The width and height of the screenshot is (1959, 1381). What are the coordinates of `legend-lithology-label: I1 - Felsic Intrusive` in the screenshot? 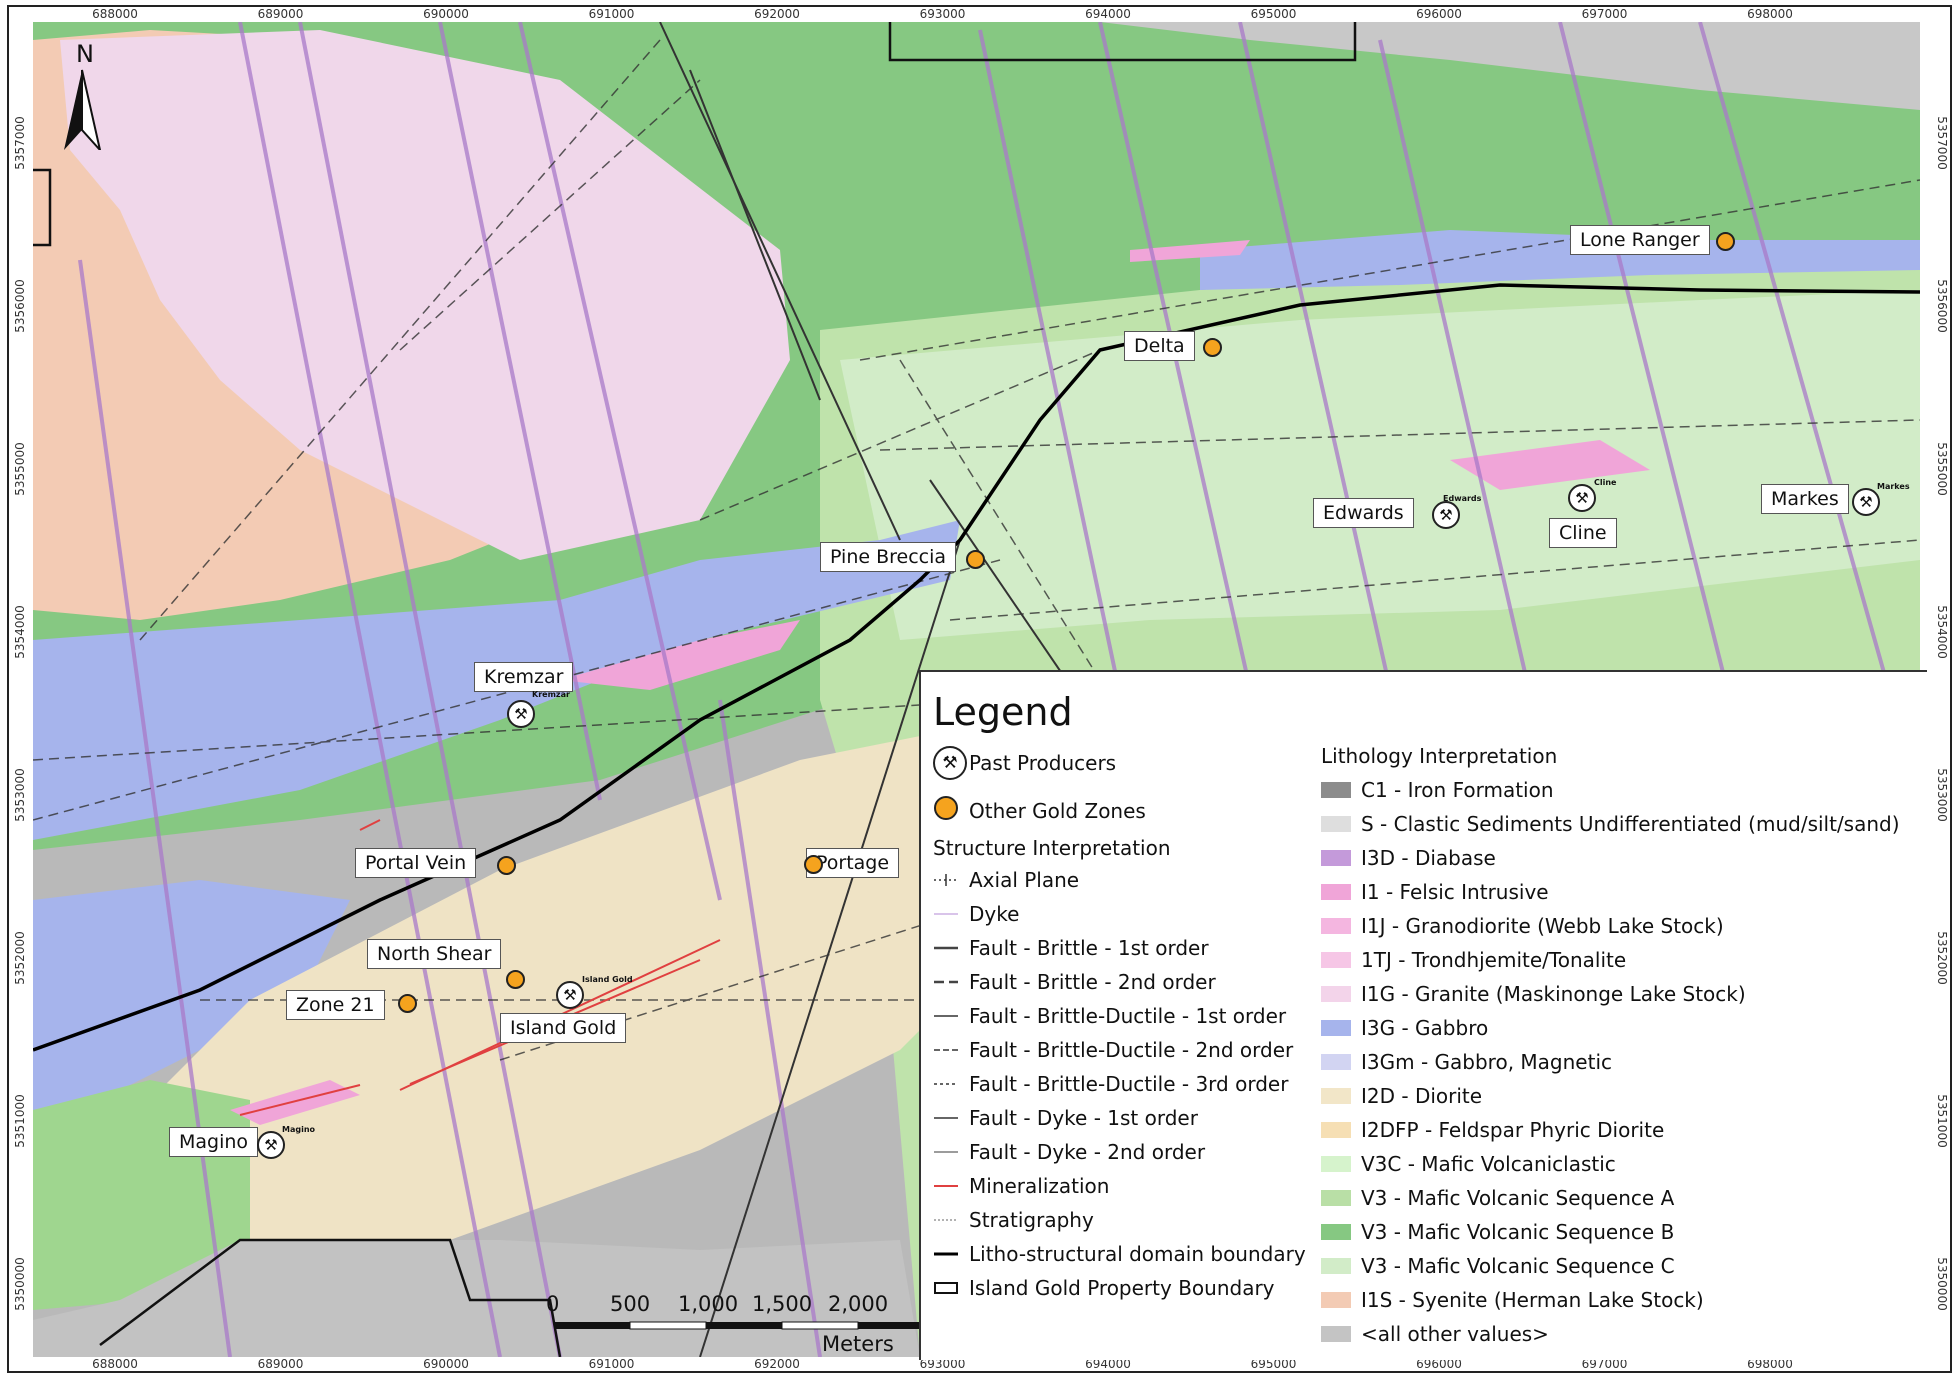 It's located at (1455, 892).